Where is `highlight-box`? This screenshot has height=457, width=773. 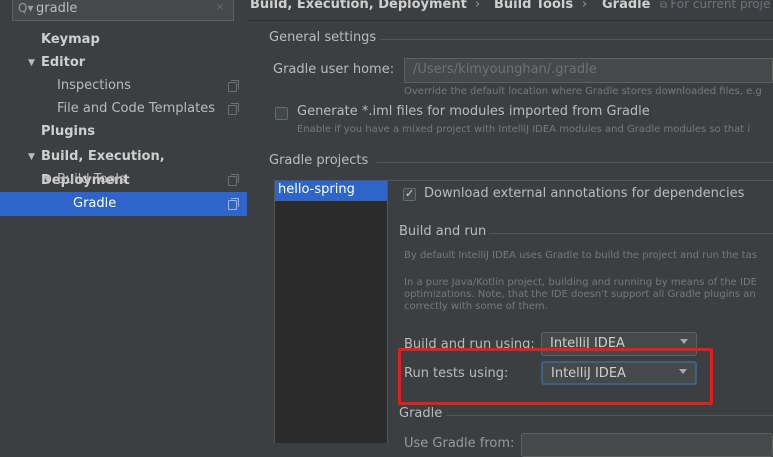
highlight-box is located at coordinates (555, 376).